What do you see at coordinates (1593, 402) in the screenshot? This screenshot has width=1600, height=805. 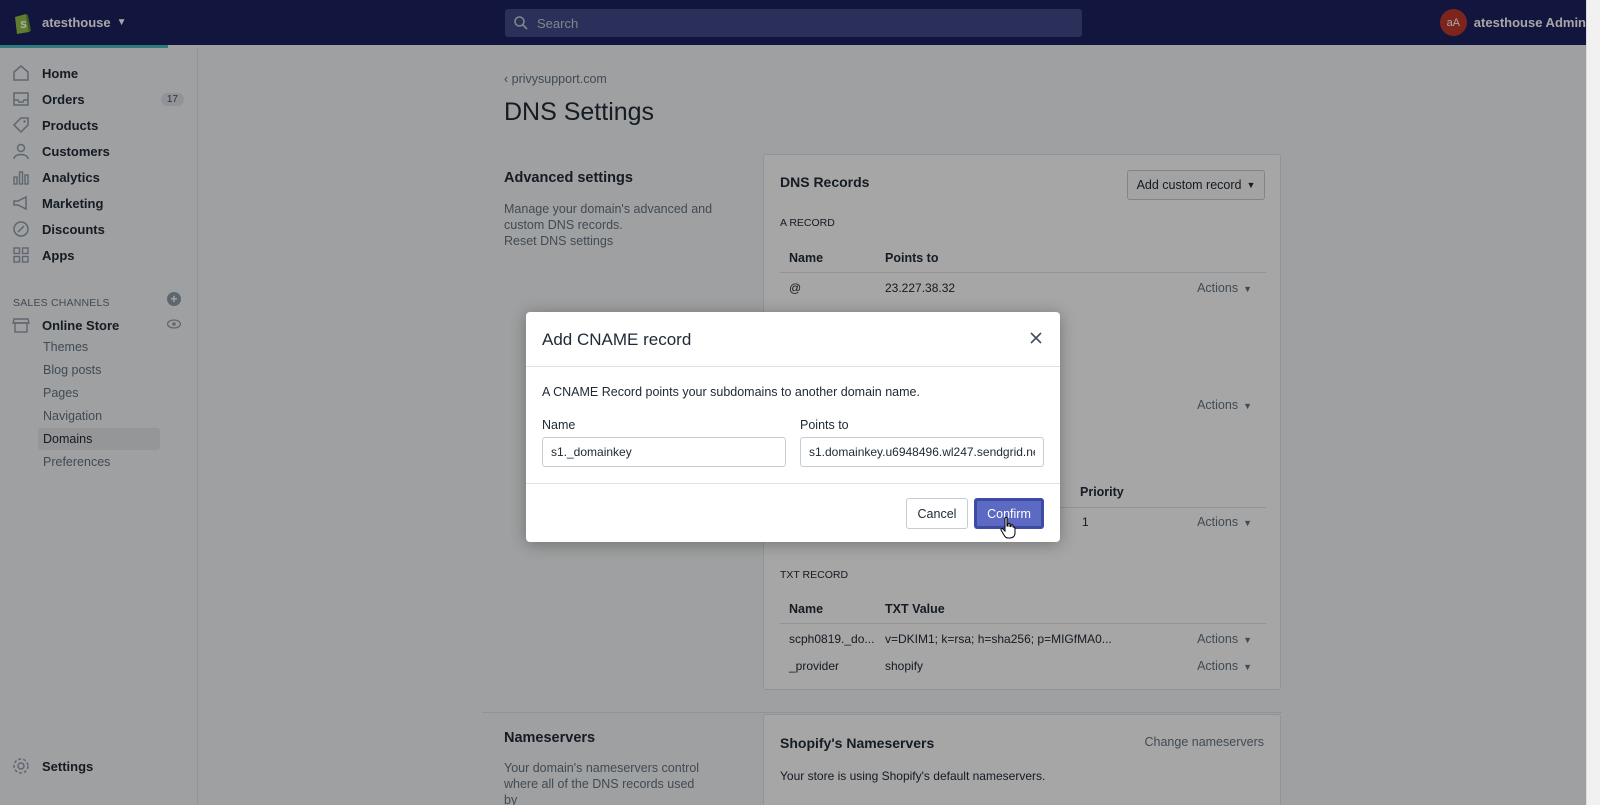 I see `scrollbar` at bounding box center [1593, 402].